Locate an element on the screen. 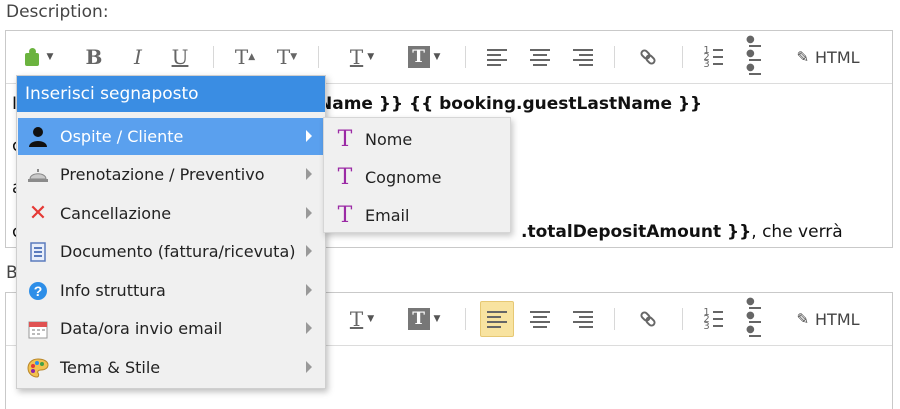 This screenshot has width=900, height=409. submenu-item-cognome: T Cognome is located at coordinates (417, 177).